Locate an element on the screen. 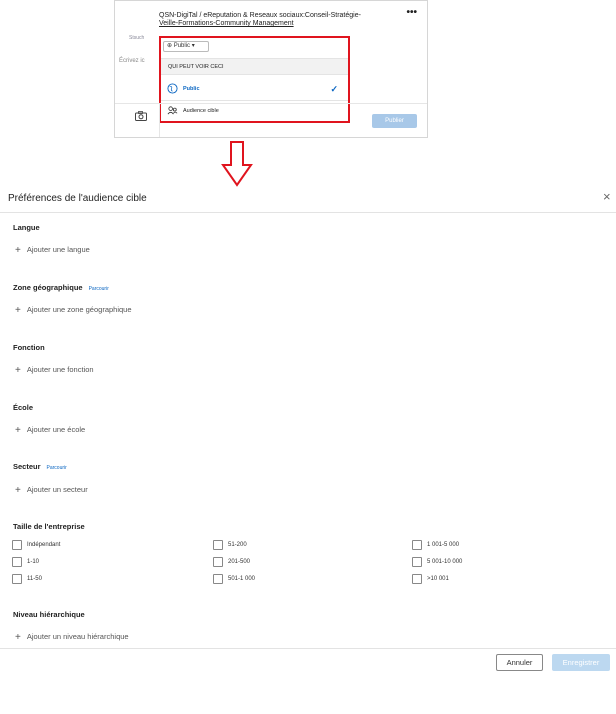 This screenshot has width=616, height=714. down-arrow-icon is located at coordinates (237, 164).